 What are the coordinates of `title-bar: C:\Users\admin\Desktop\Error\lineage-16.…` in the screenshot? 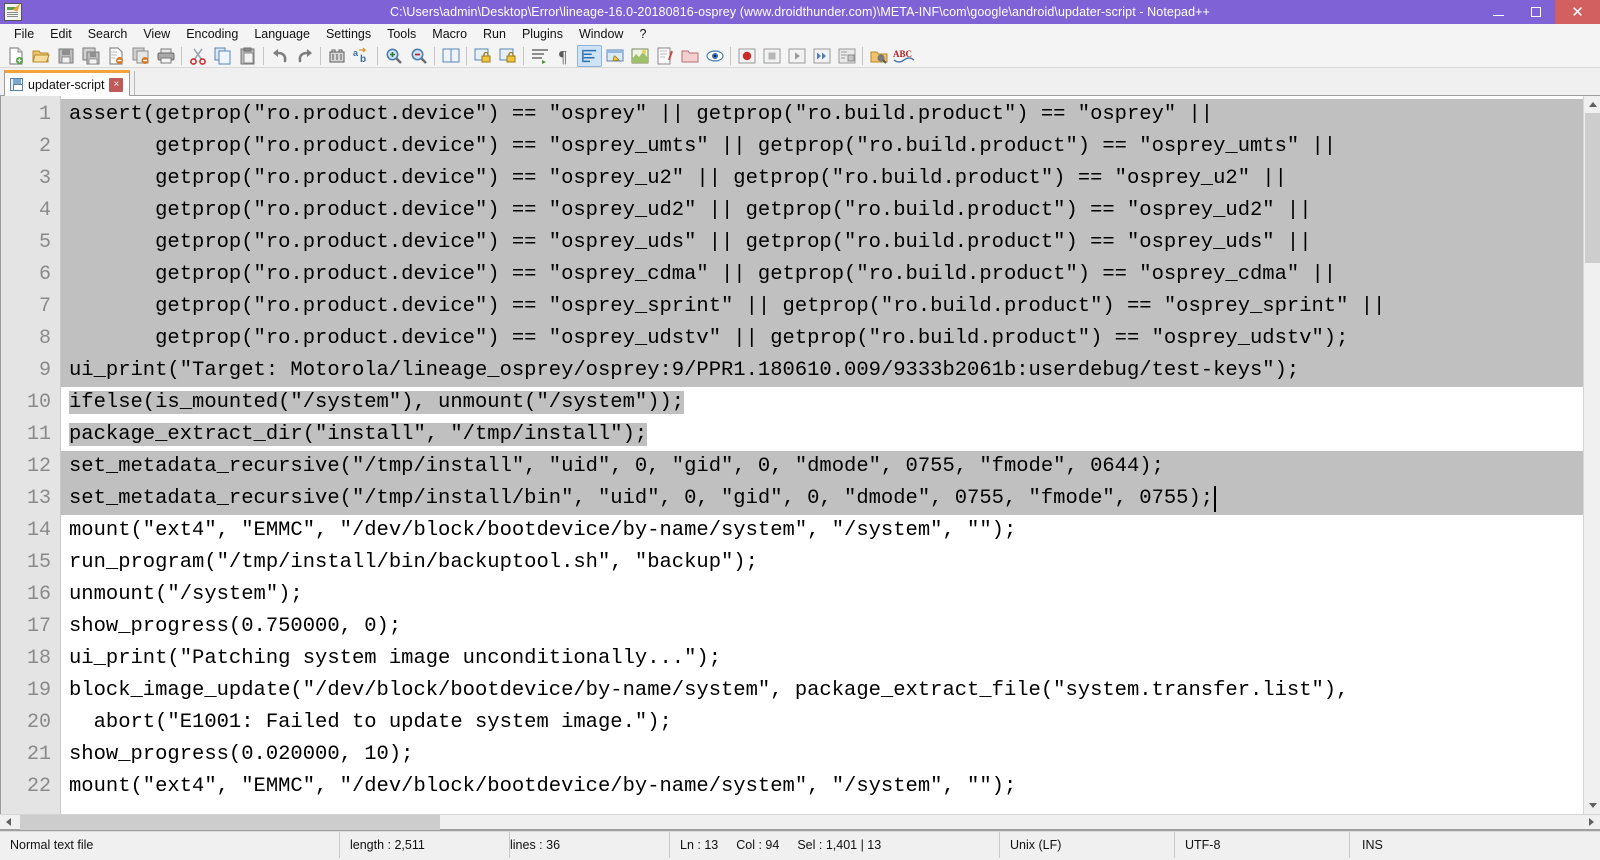 It's located at (800, 12).